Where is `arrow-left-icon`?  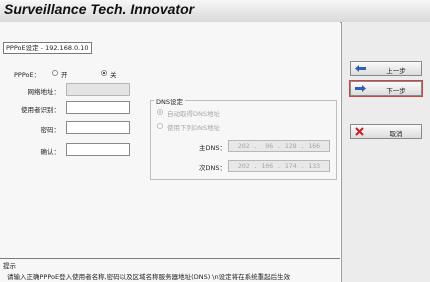
arrow-left-icon is located at coordinates (360, 68).